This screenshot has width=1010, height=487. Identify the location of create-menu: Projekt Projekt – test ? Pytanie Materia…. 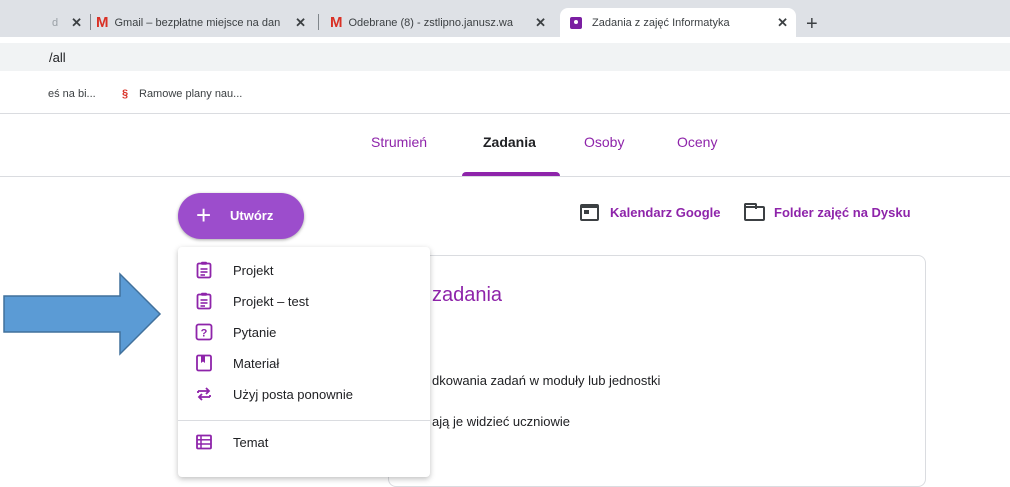
(304, 362).